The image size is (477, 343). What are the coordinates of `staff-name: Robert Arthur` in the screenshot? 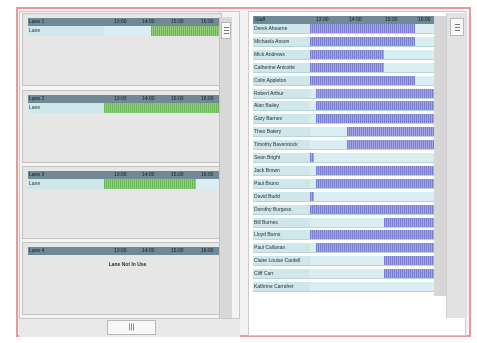 It's located at (269, 93).